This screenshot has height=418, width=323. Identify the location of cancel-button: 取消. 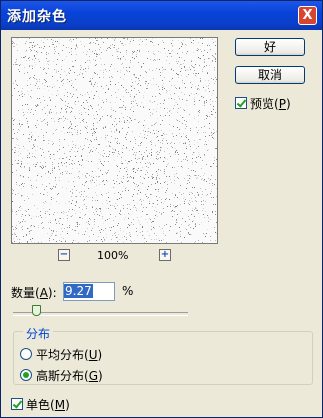
(270, 75).